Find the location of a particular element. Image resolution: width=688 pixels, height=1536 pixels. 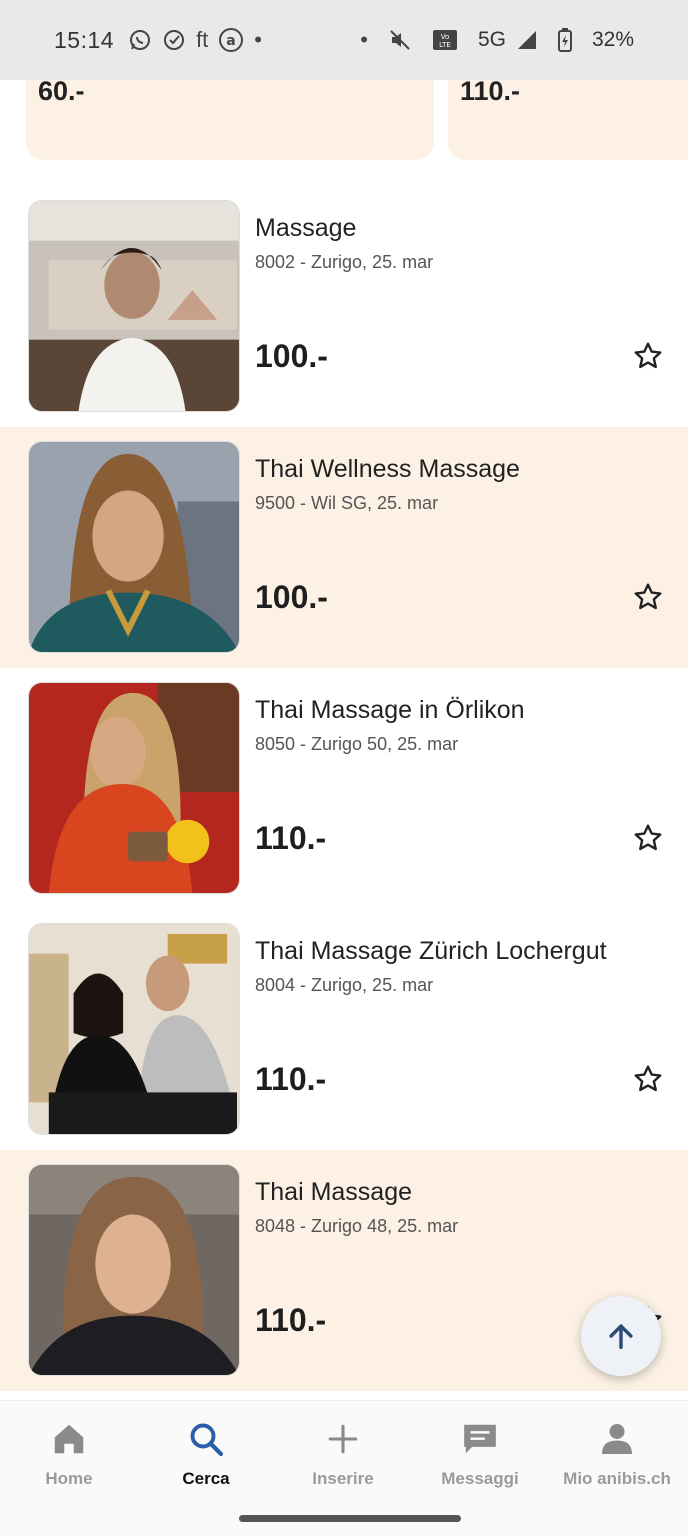

listing-location: 8050 - Zurigo 50, 25. mar is located at coordinates (357, 744).